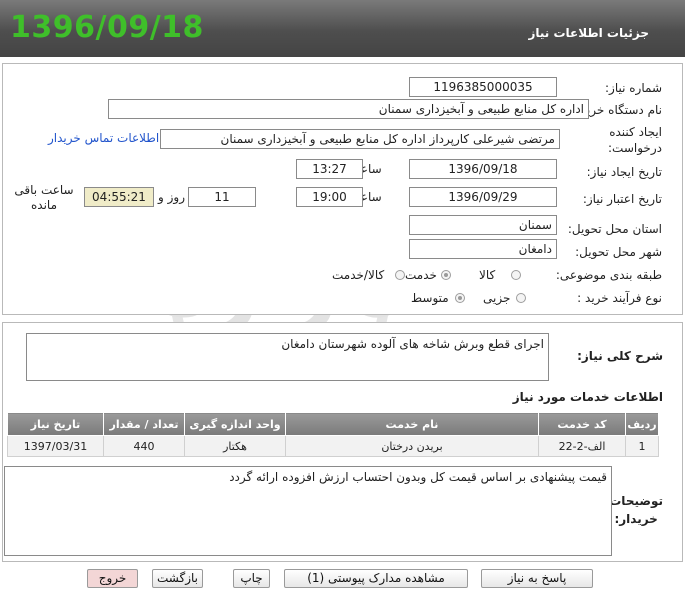  I want to click on cell-need-date: 1397/03/31, so click(55, 446).